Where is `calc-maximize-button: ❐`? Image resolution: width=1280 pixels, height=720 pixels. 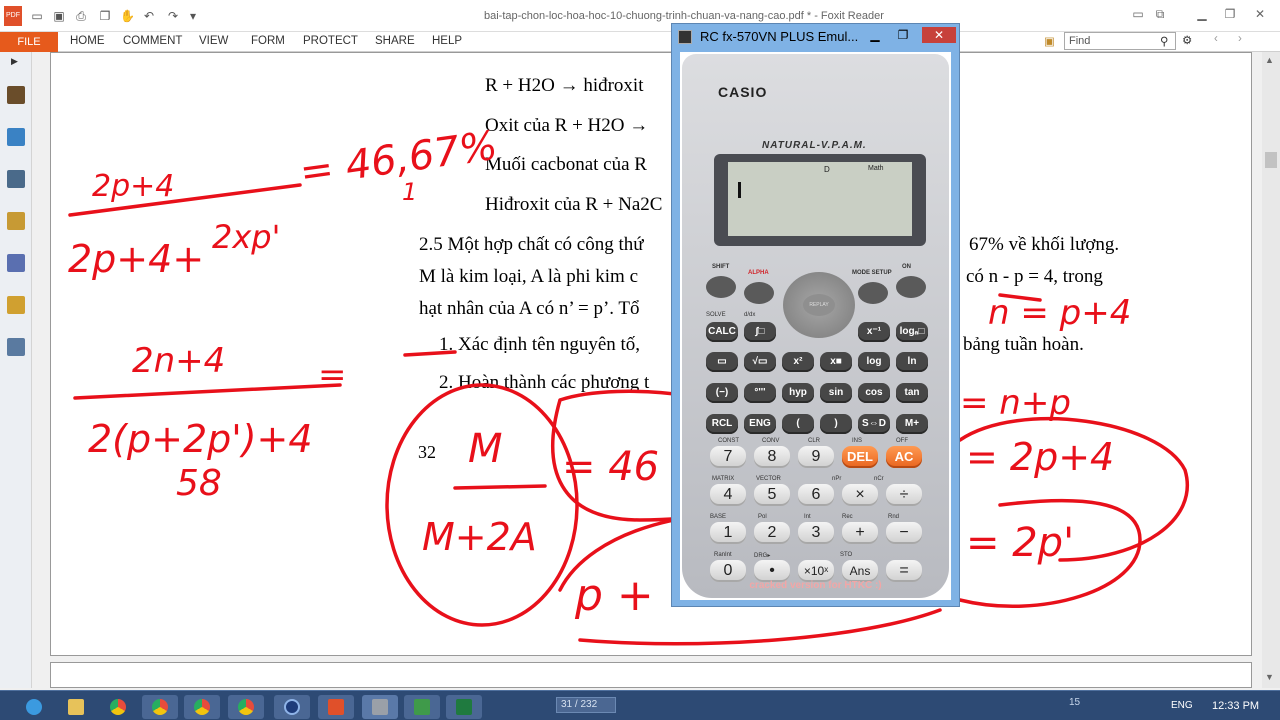 calc-maximize-button: ❐ is located at coordinates (903, 35).